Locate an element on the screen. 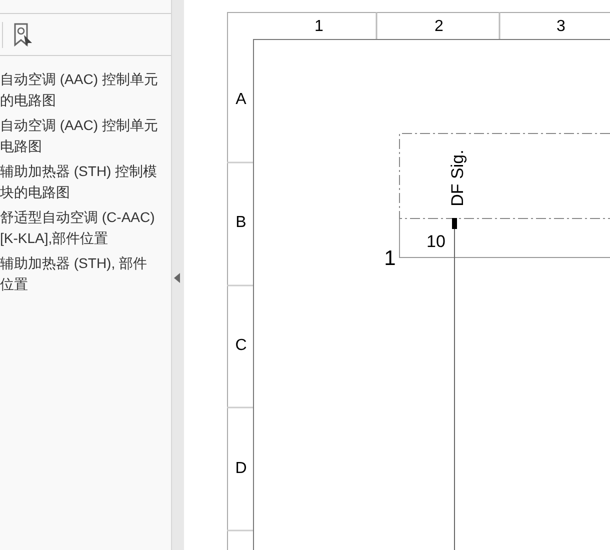  row-letter: B is located at coordinates (241, 222).